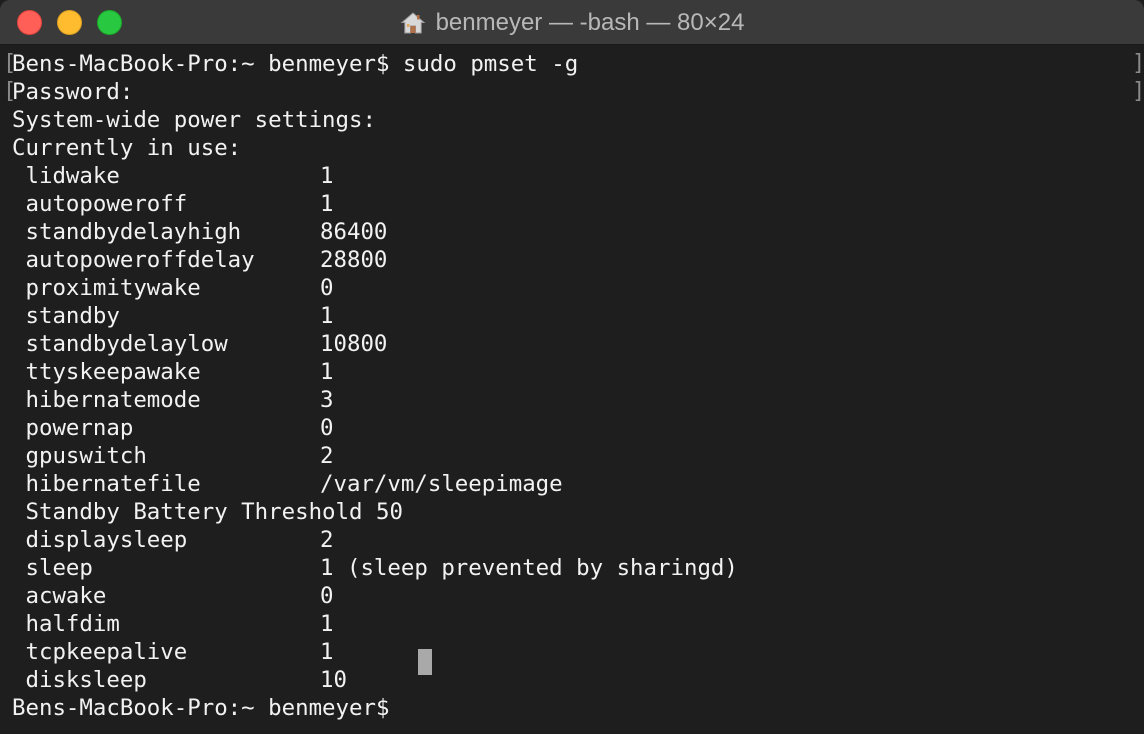  Describe the element at coordinates (100, 540) in the screenshot. I see `setting-key: displaysleep` at that location.